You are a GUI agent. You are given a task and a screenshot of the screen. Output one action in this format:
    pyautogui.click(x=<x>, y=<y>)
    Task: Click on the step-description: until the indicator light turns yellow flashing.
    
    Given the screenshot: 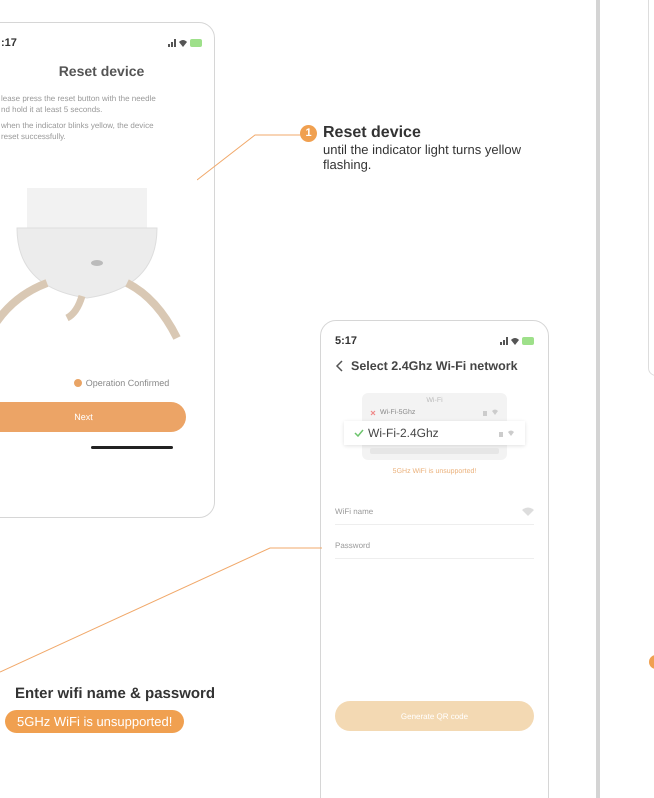 What is the action you would take?
    pyautogui.click(x=422, y=157)
    